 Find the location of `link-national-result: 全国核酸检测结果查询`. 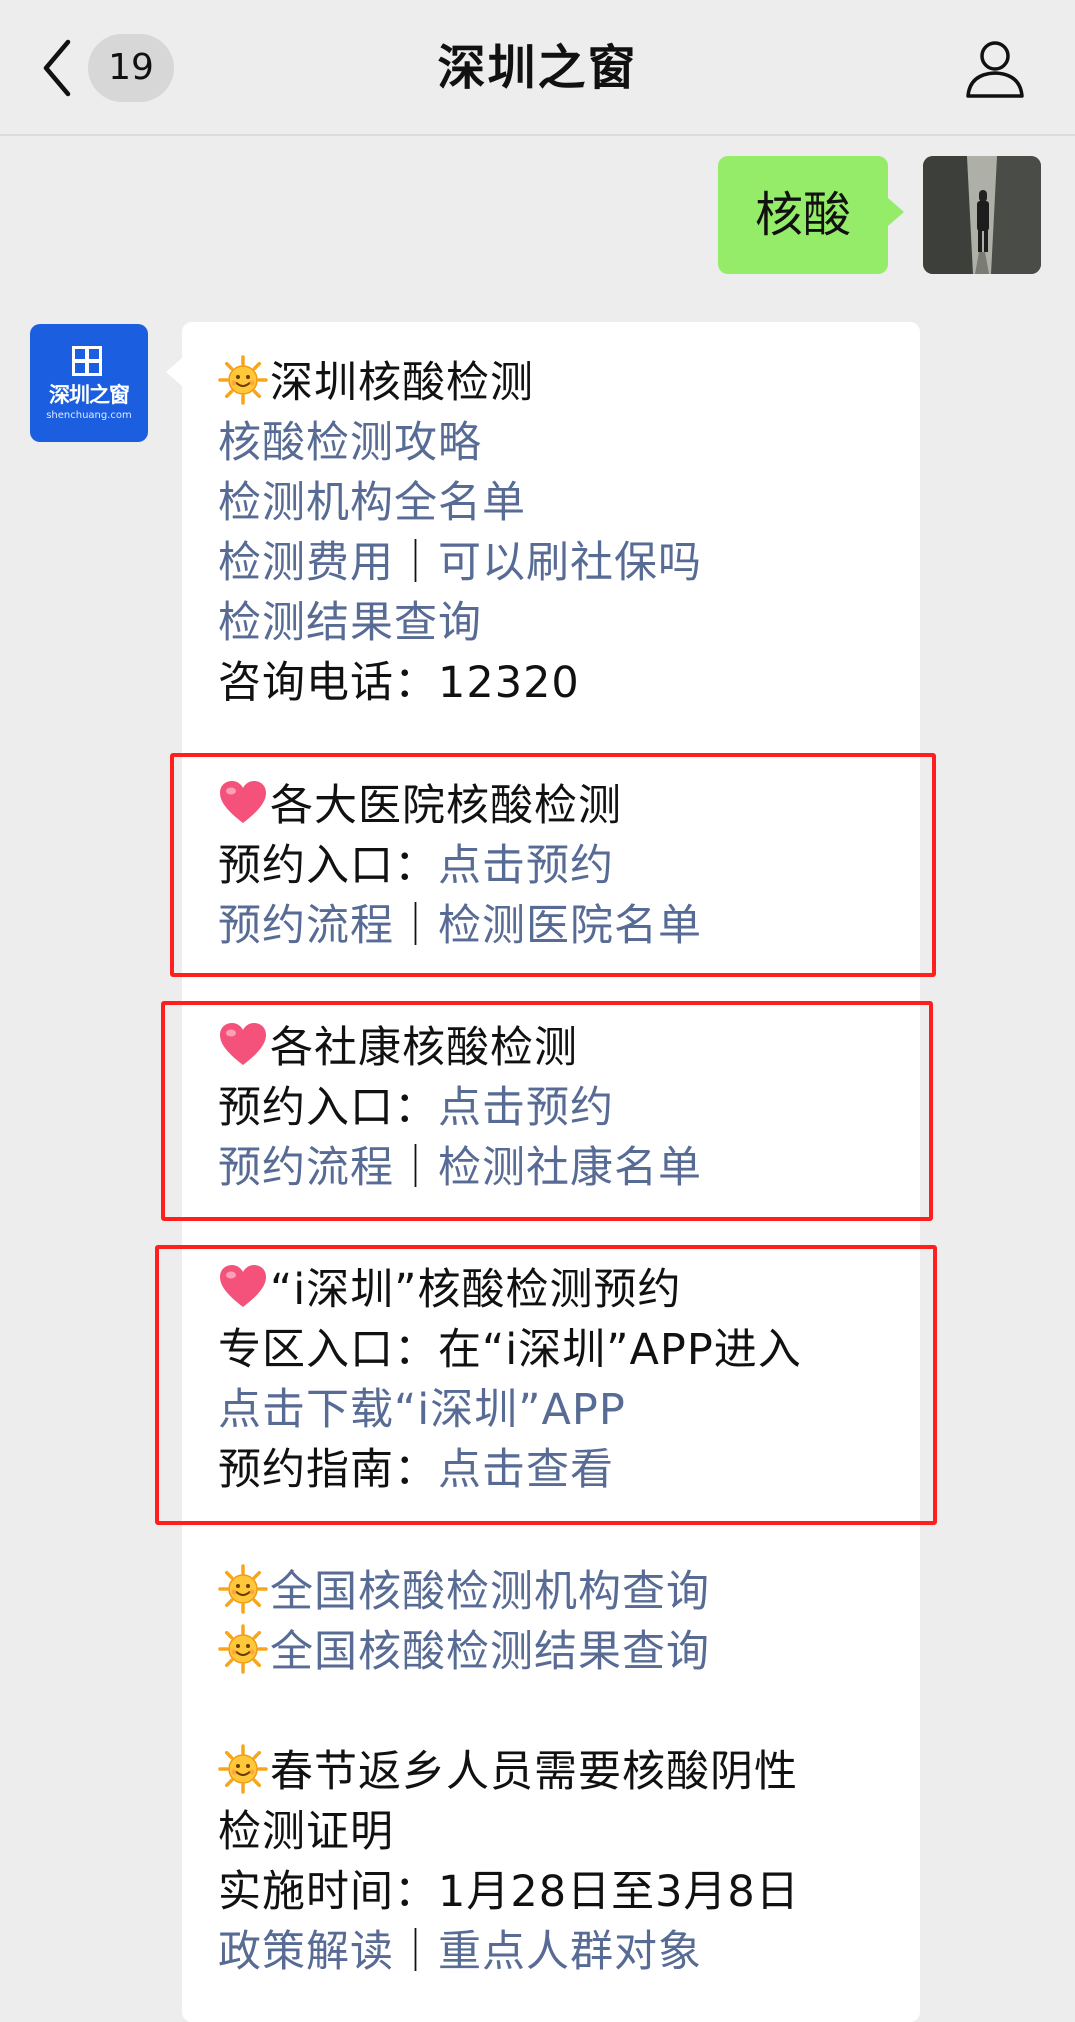

link-national-result: 全国核酸检测结果查询 is located at coordinates (490, 1652).